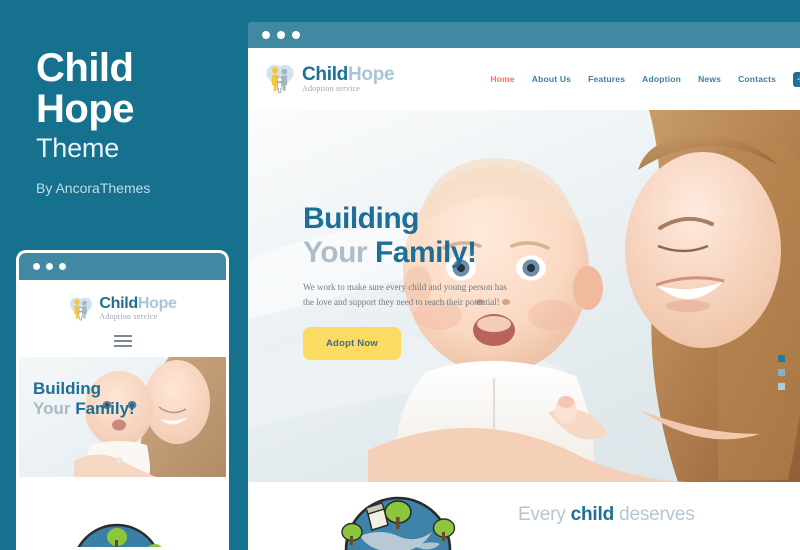  What do you see at coordinates (352, 343) in the screenshot?
I see `adopt-now-button: Adopt Now` at bounding box center [352, 343].